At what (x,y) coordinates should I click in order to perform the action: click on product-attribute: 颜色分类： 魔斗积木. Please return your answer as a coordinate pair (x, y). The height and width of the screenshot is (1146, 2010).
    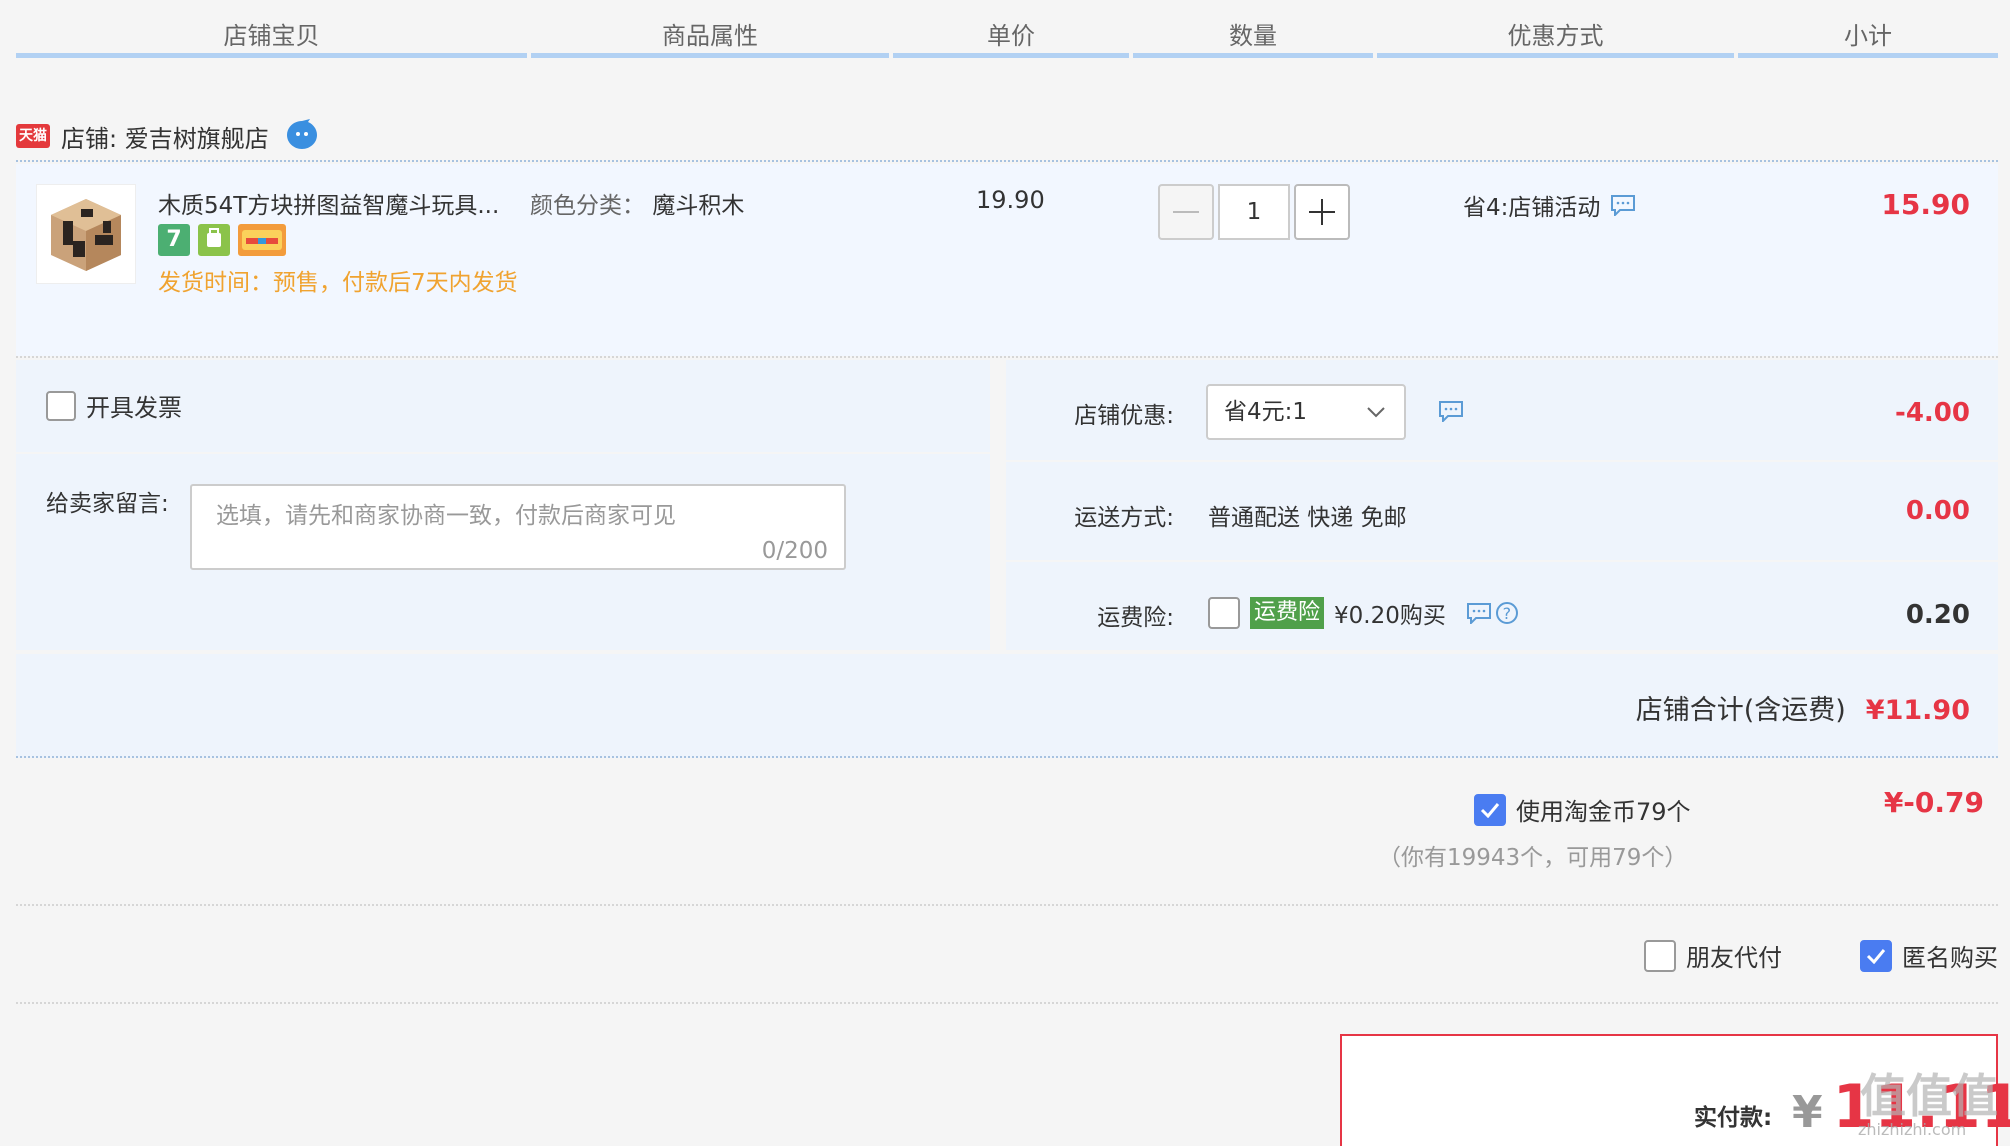
    Looking at the image, I should click on (637, 203).